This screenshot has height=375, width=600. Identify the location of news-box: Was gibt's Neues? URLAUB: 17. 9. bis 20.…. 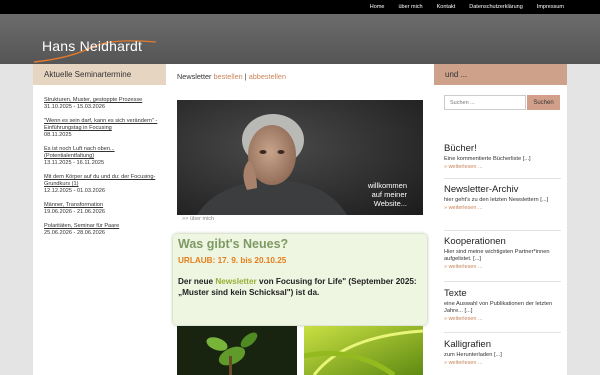
(300, 279).